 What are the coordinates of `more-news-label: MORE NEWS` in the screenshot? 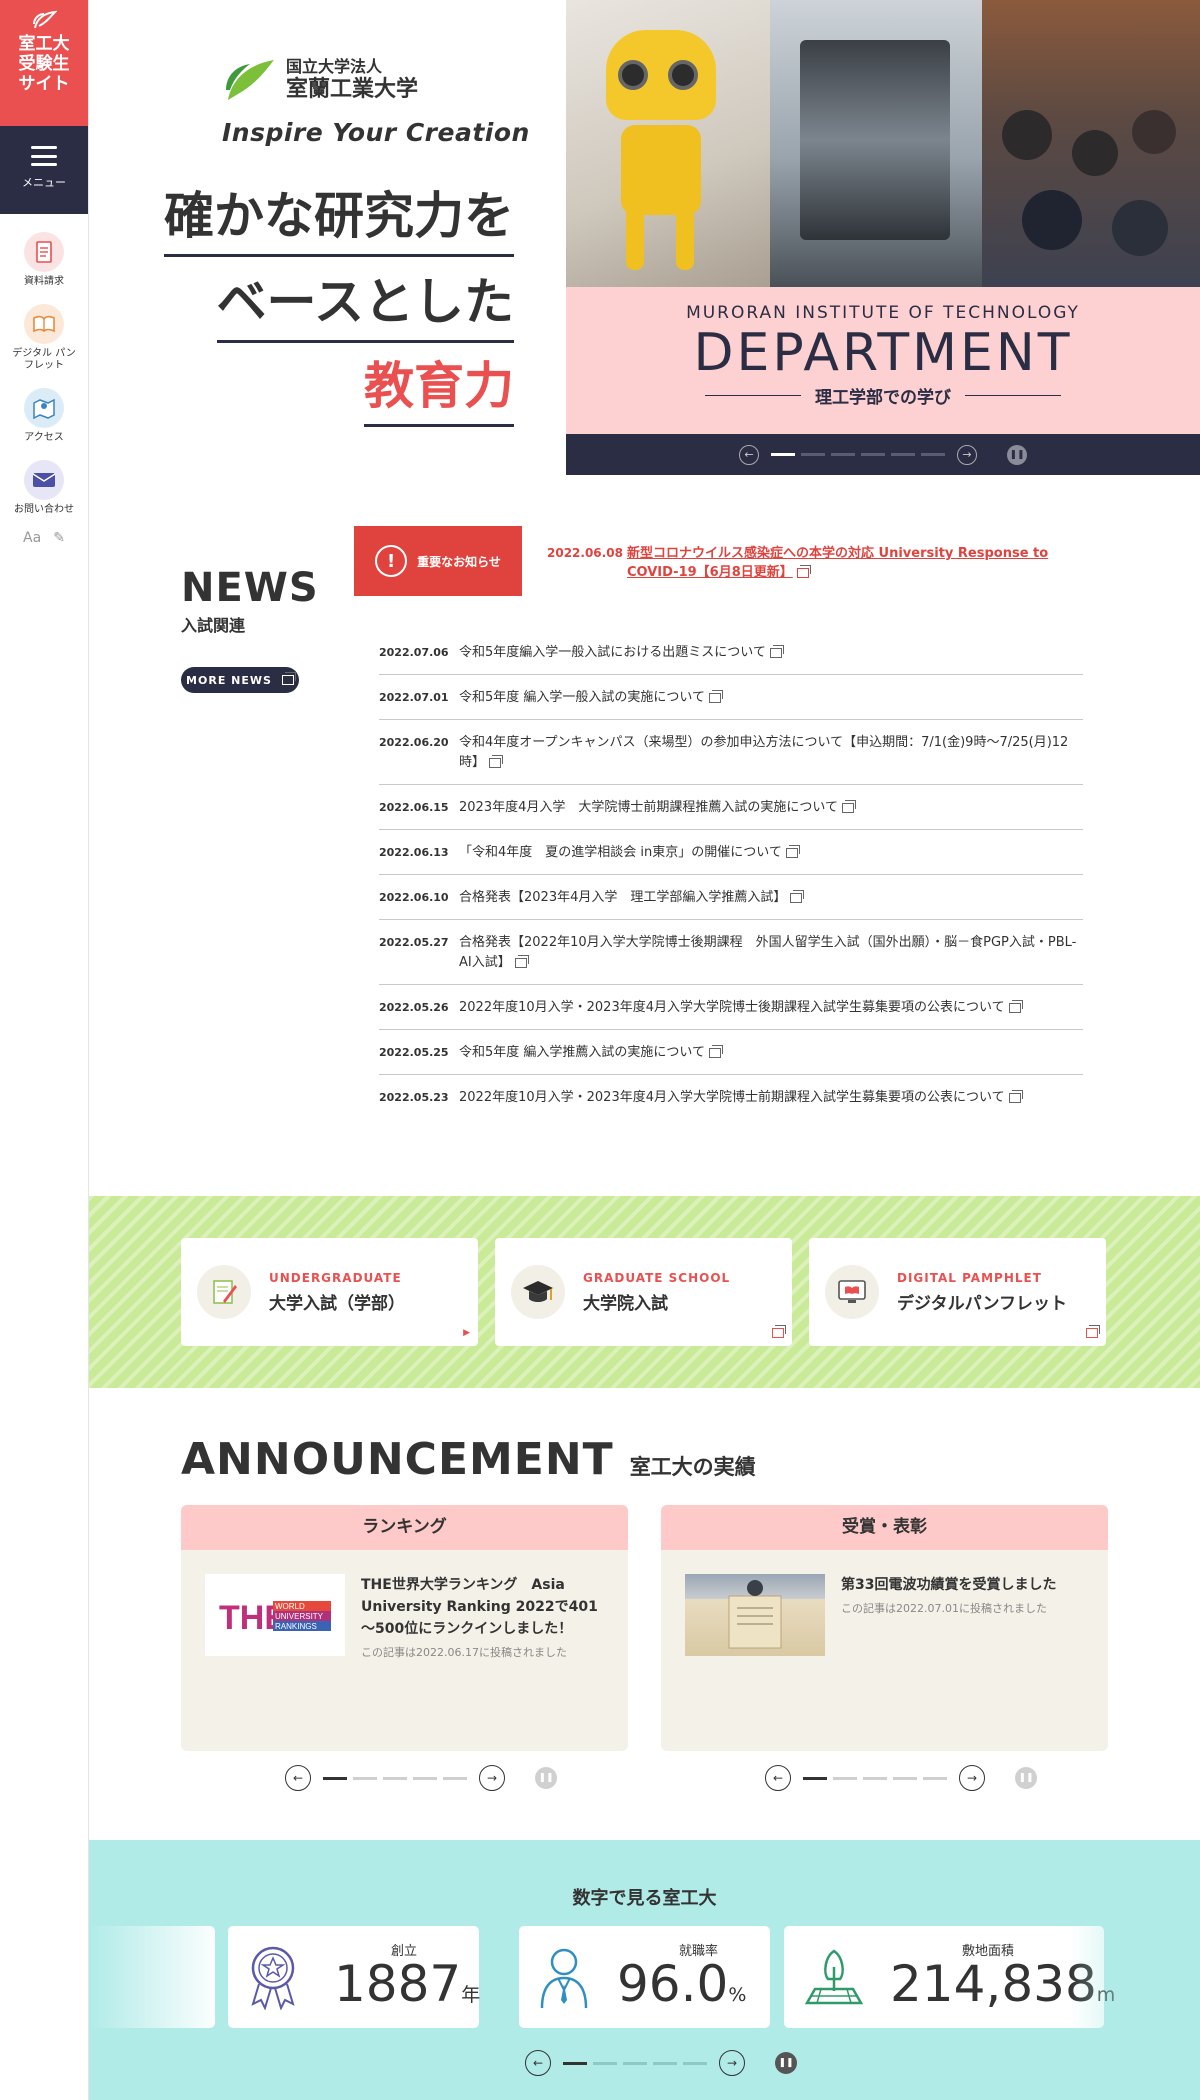 It's located at (229, 680).